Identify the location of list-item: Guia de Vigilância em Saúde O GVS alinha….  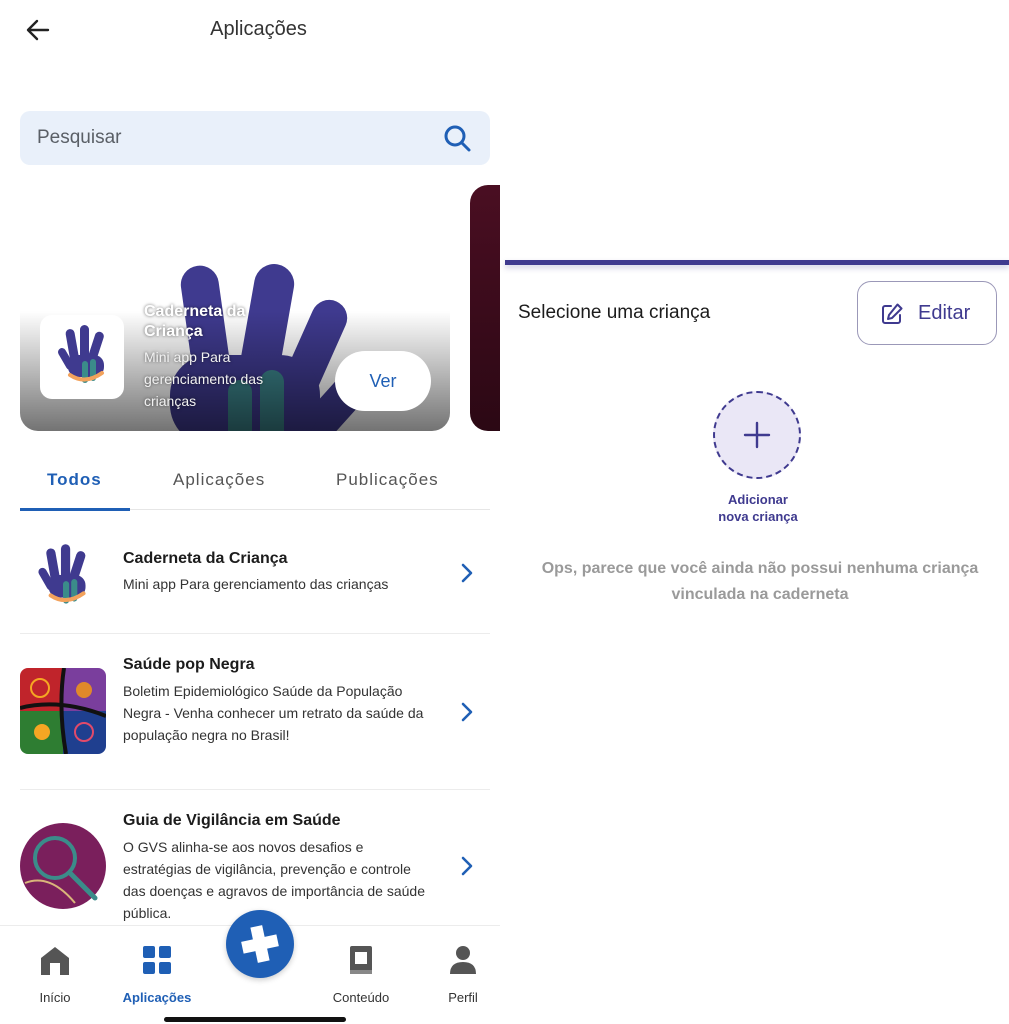
(255, 860).